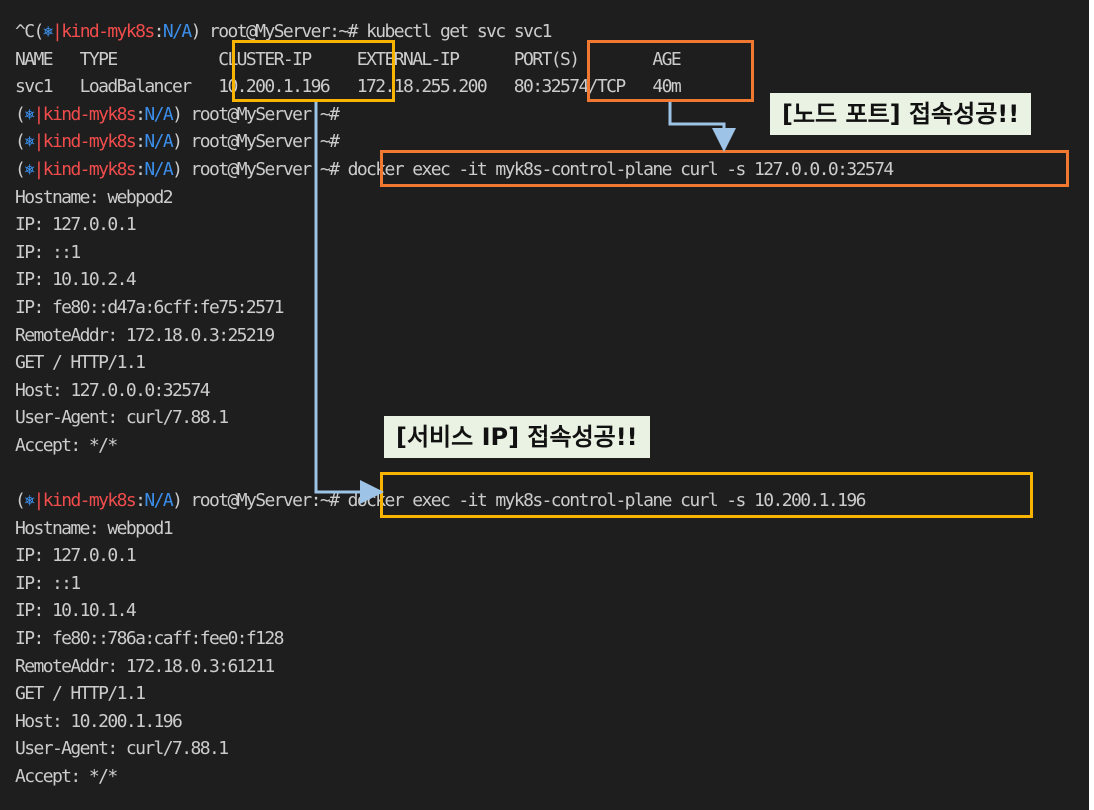  I want to click on terminal-line: RemoteAddr: 172.18.0.3:25219, so click(145, 335).